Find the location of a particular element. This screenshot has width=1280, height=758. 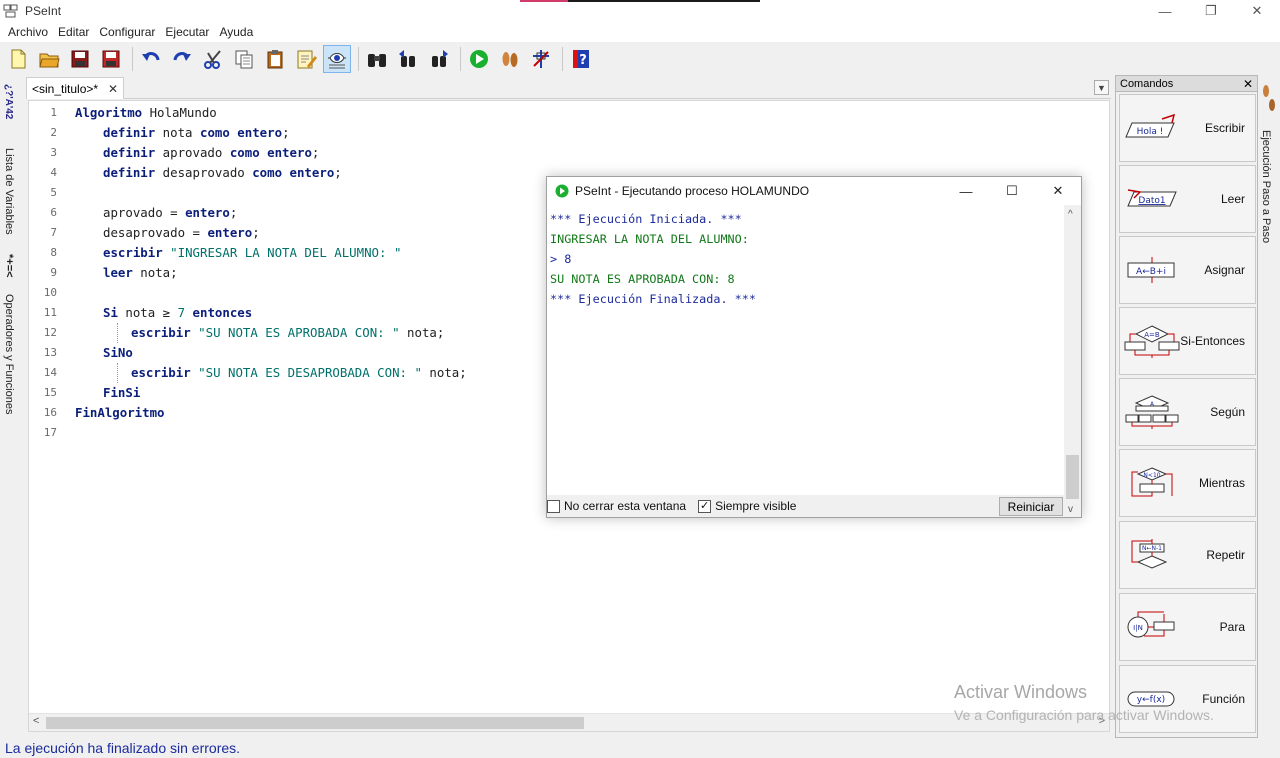

code-line-3: definir aprovado como entero; is located at coordinates (211, 152).